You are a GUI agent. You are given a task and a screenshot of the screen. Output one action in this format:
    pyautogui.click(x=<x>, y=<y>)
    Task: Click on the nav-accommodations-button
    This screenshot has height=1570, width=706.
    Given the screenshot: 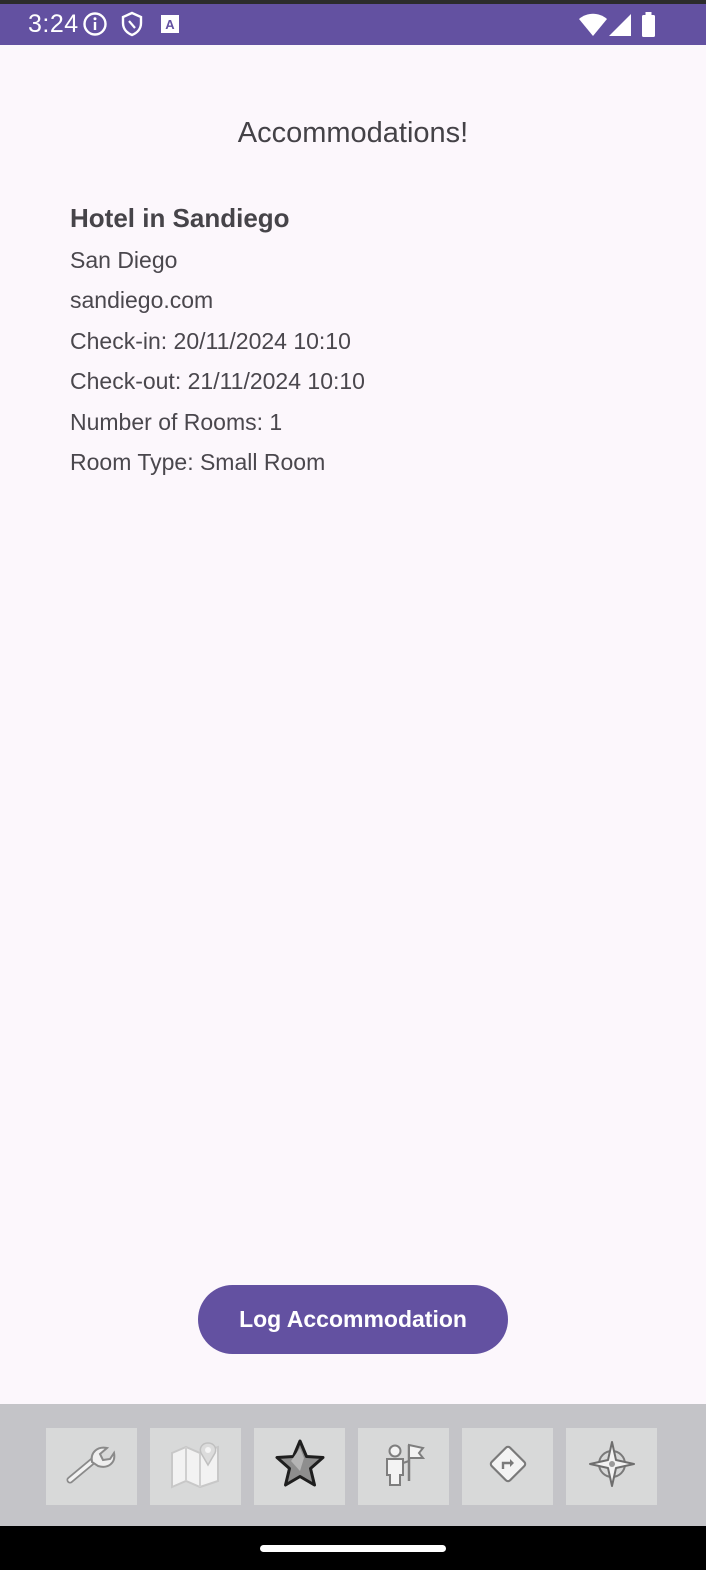 What is the action you would take?
    pyautogui.click(x=299, y=1466)
    